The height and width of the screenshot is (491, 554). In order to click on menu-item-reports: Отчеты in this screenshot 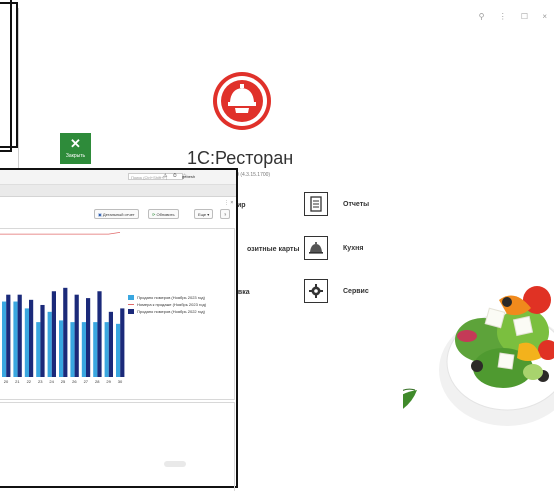, I will do `click(356, 204)`.